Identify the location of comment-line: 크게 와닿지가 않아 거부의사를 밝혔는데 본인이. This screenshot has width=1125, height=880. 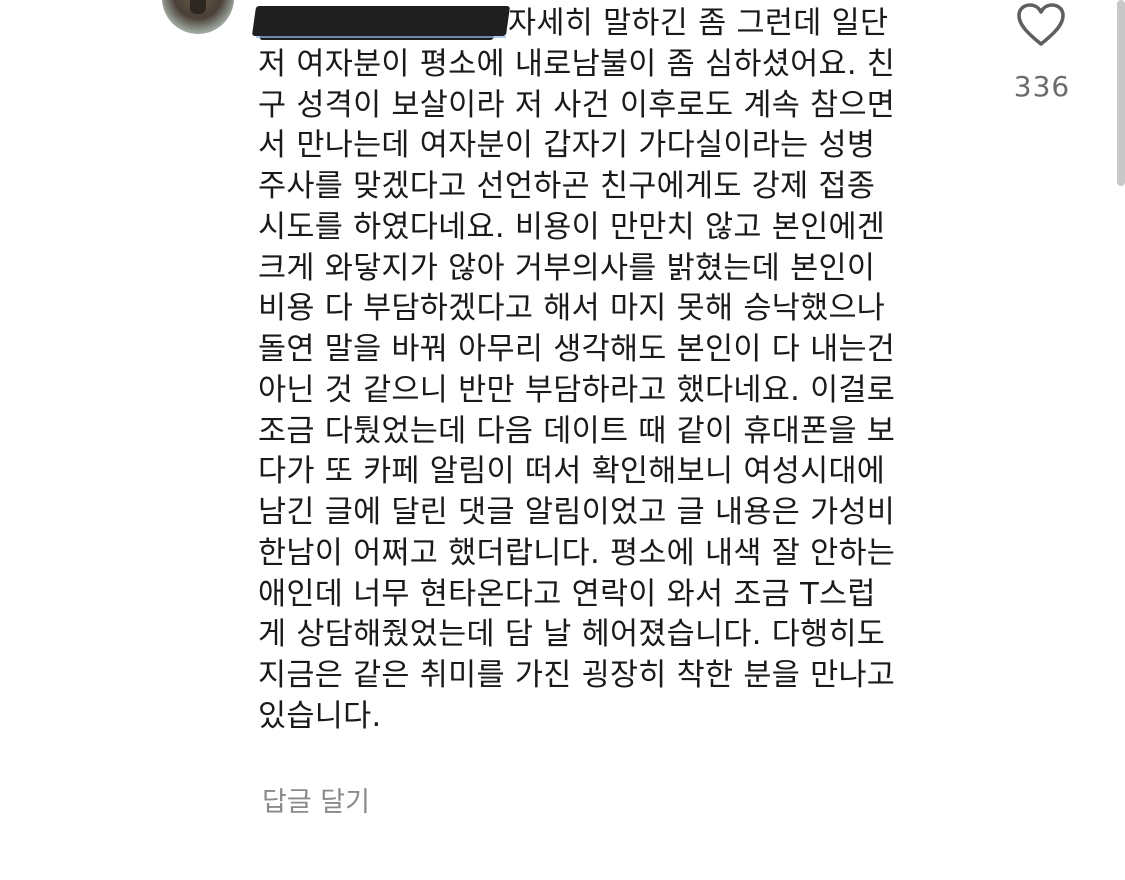
(567, 268).